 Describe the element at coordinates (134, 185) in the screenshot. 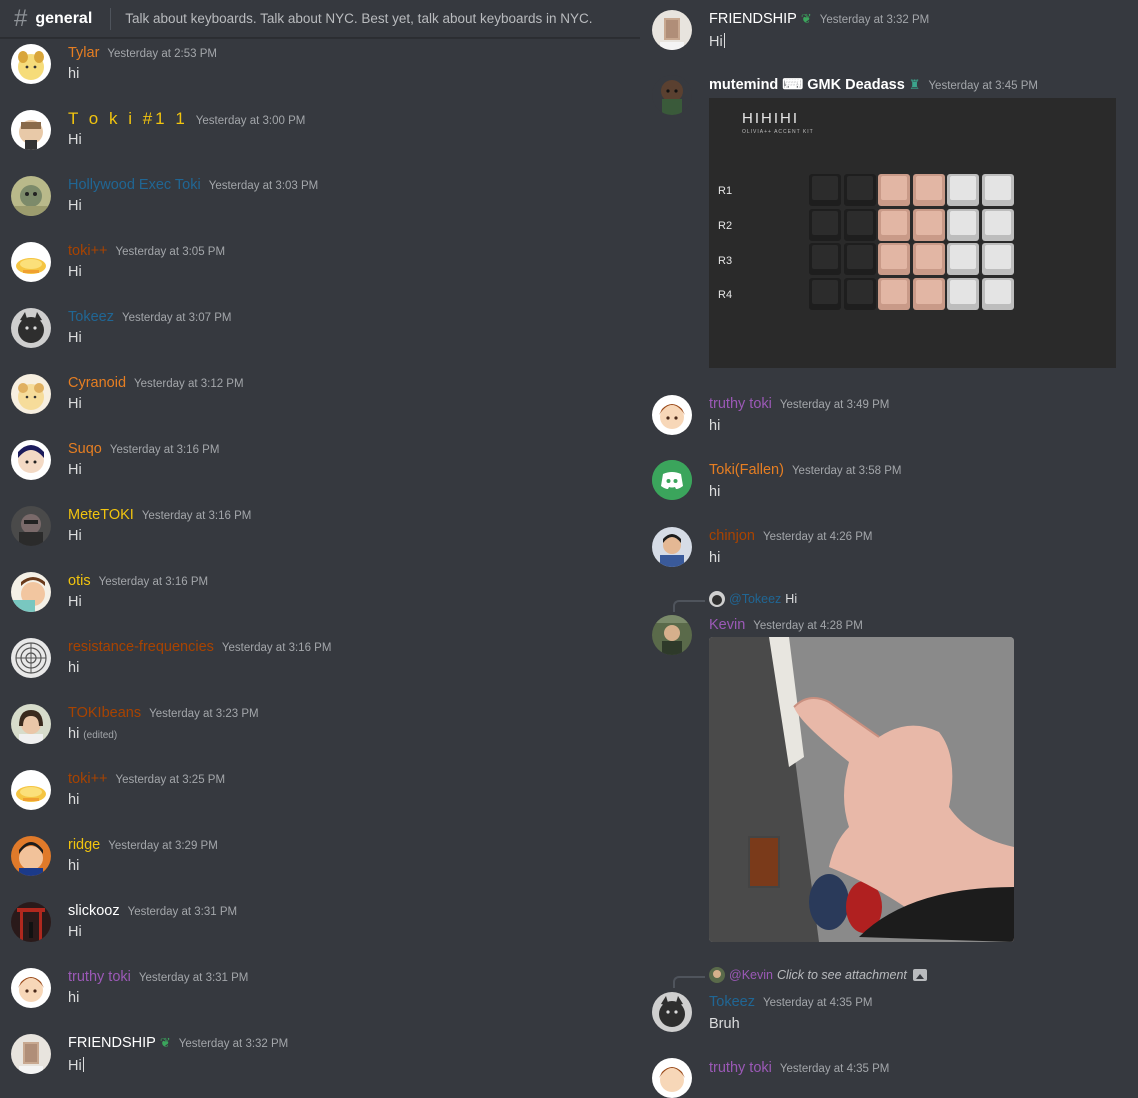

I see `username: Hollywood Exec Toki` at that location.